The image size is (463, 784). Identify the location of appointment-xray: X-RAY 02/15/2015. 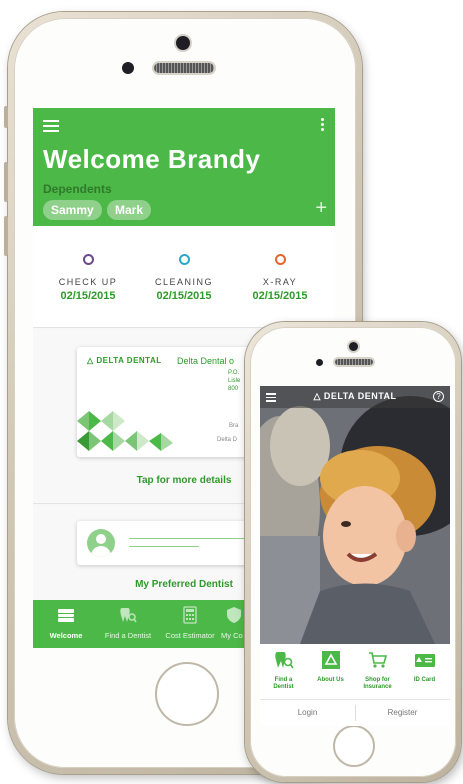
(280, 278).